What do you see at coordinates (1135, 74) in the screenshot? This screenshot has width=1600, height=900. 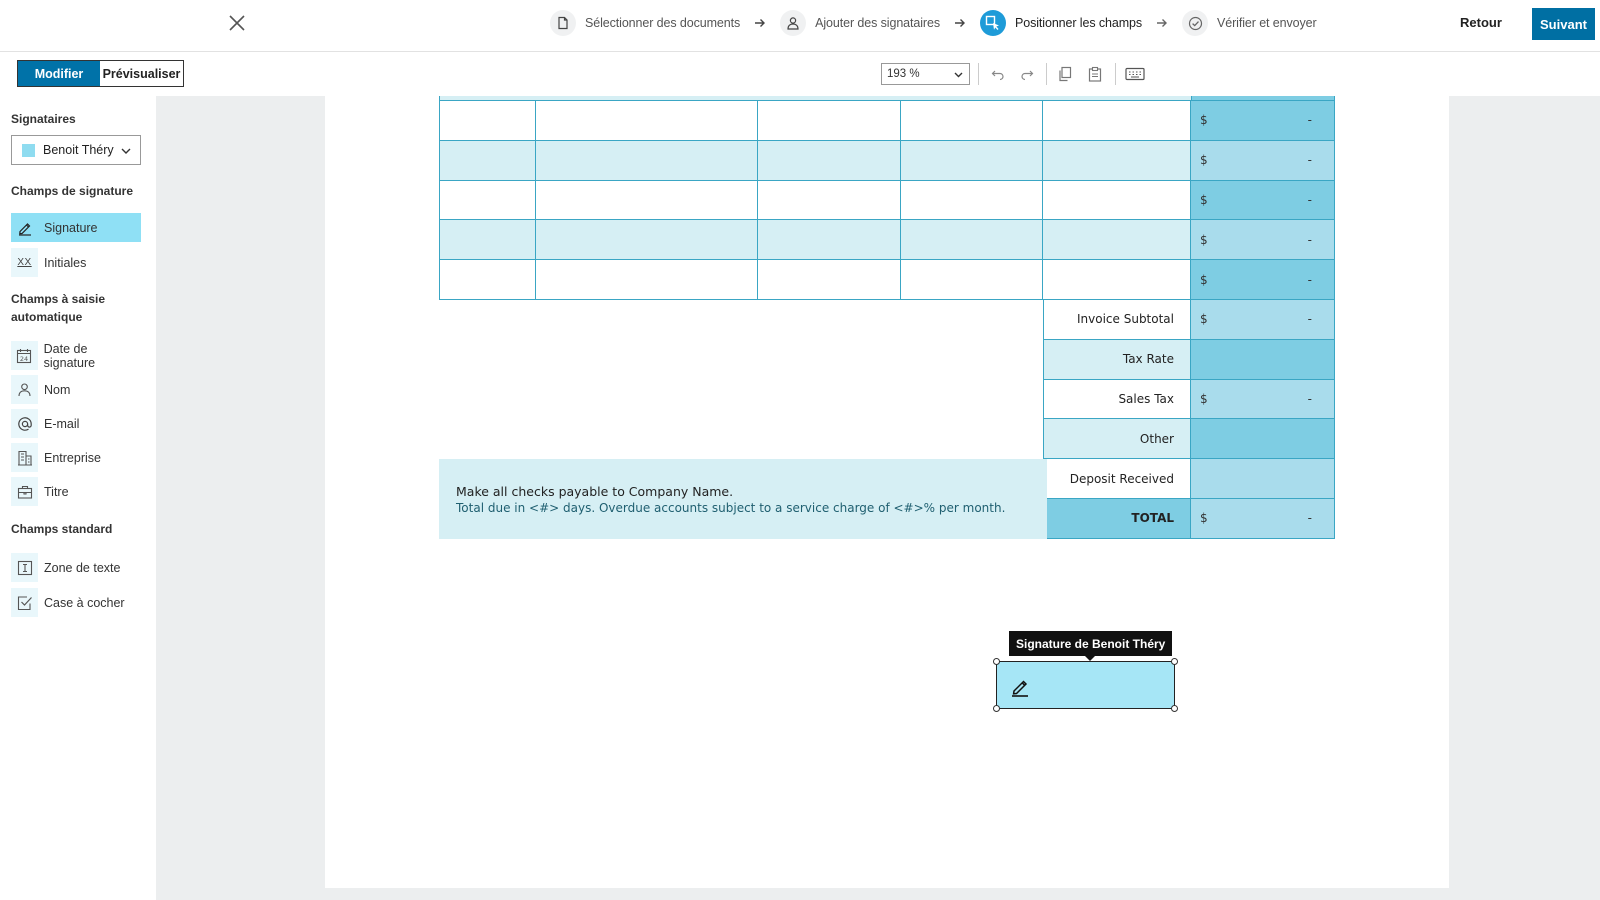 I see `keyboard-icon` at bounding box center [1135, 74].